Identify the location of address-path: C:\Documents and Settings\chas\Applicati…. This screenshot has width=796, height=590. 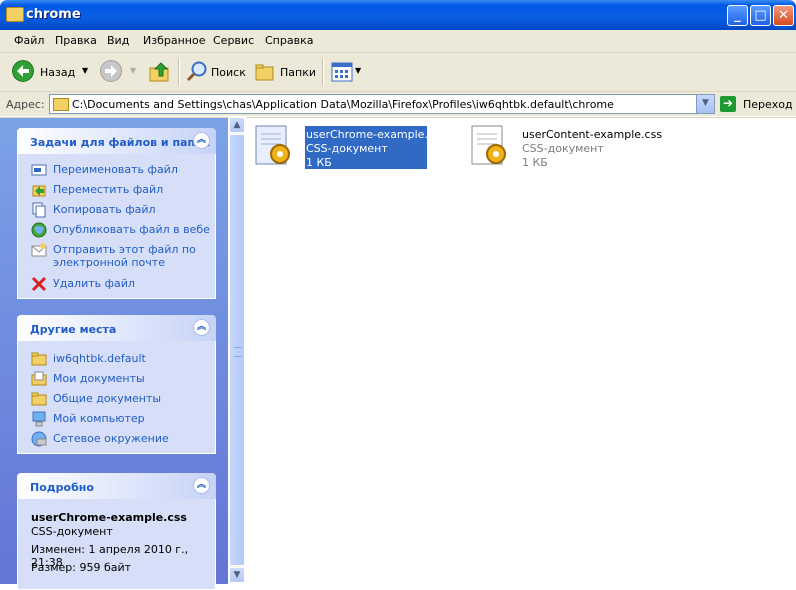
(343, 104).